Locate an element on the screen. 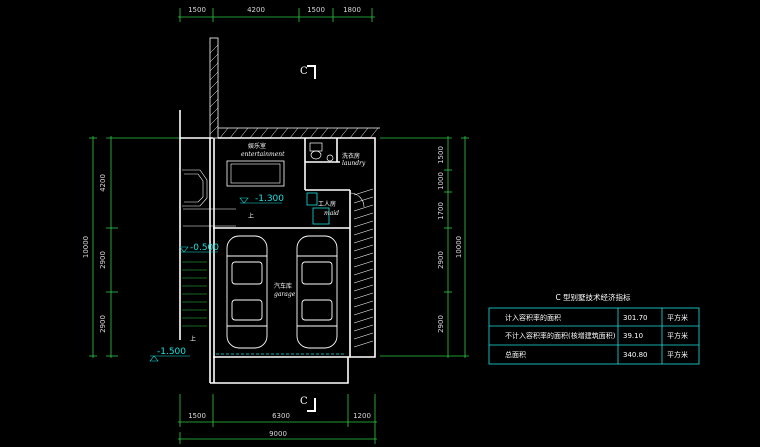 This screenshot has width=760, height=447. entertainment-label-cn: 娱乐室 is located at coordinates (257, 146).